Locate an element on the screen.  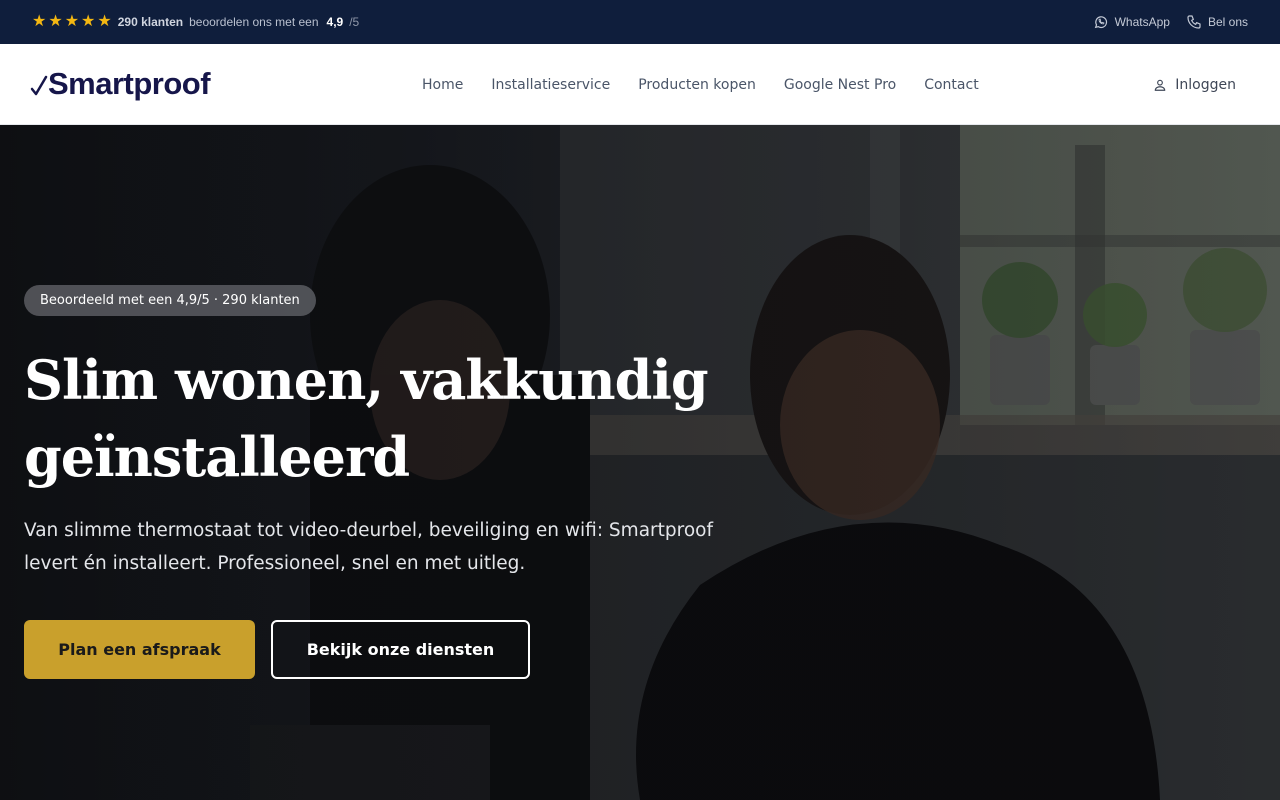
hero-title-line2: geïnstalleerd is located at coordinates (217, 457).